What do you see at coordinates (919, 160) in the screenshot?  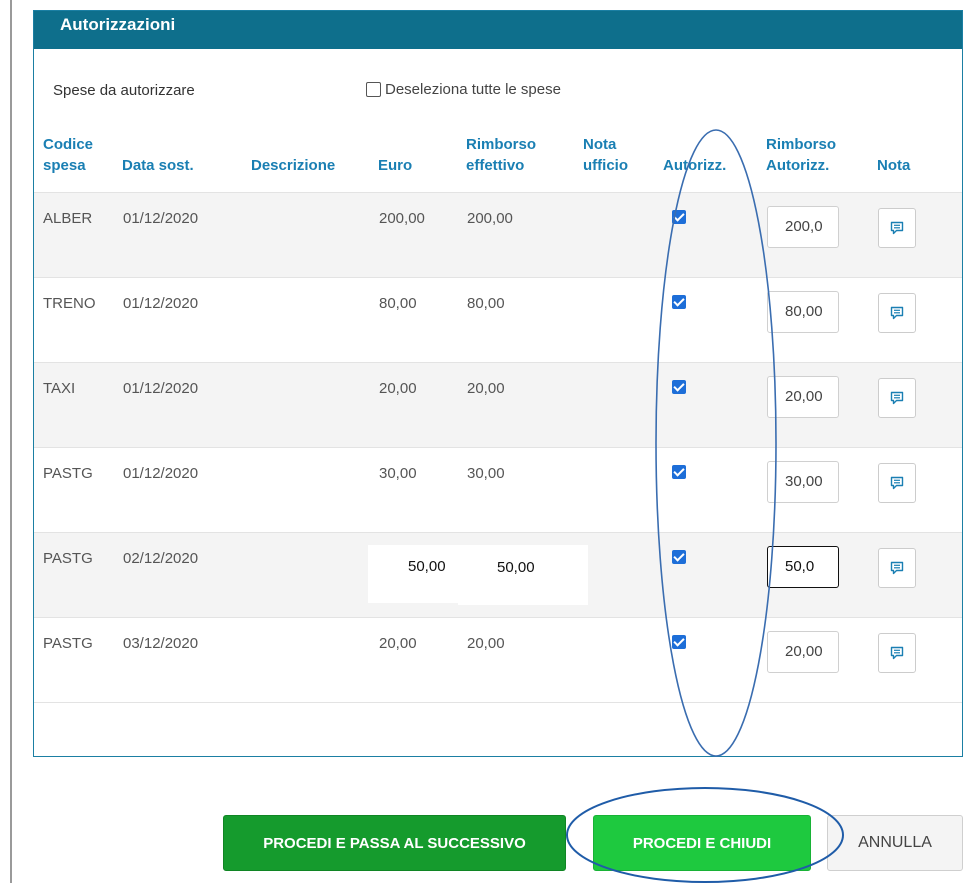 I see `col-header-nota: Nota` at bounding box center [919, 160].